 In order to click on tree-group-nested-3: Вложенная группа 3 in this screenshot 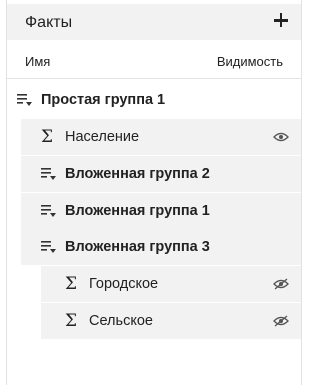, I will do `click(161, 247)`.